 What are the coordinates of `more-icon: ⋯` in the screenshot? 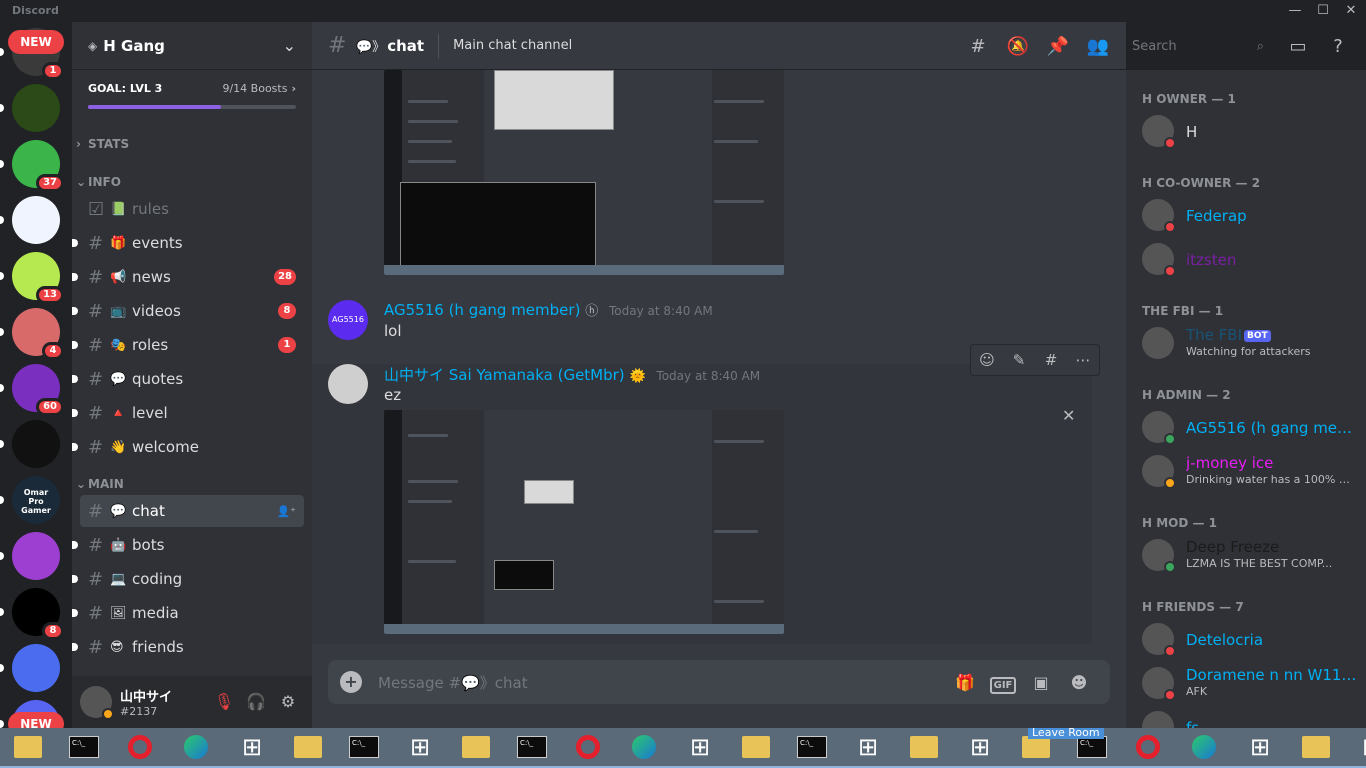 It's located at (1083, 360).